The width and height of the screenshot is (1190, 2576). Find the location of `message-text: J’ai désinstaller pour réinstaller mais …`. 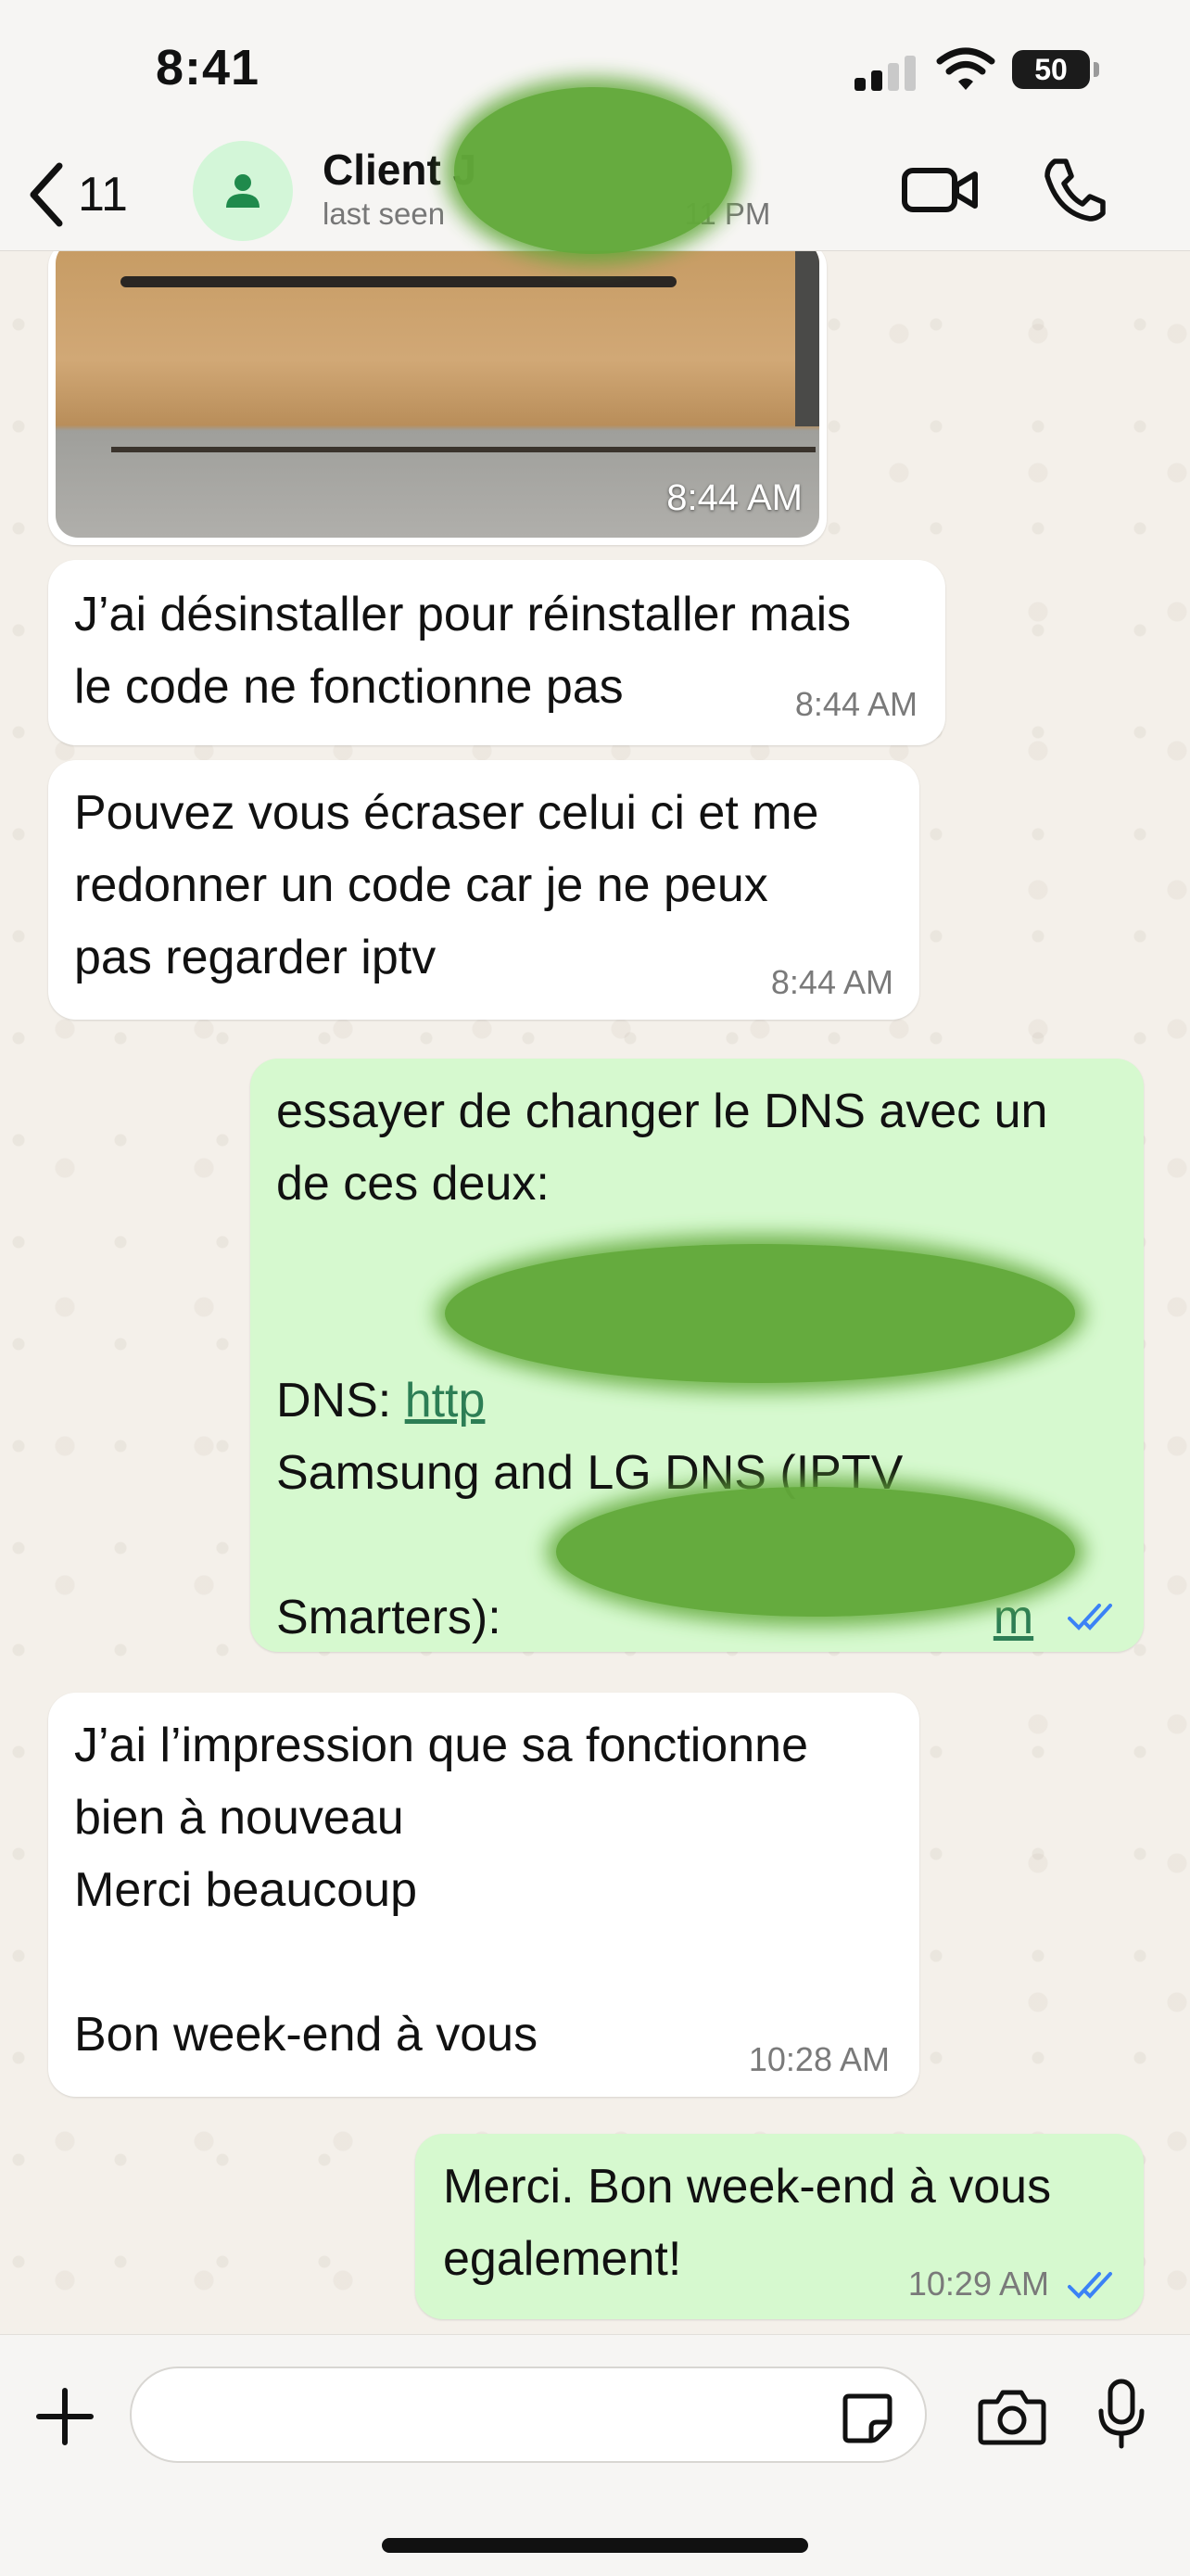

message-text: J’ai désinstaller pour réinstaller mais … is located at coordinates (463, 651).